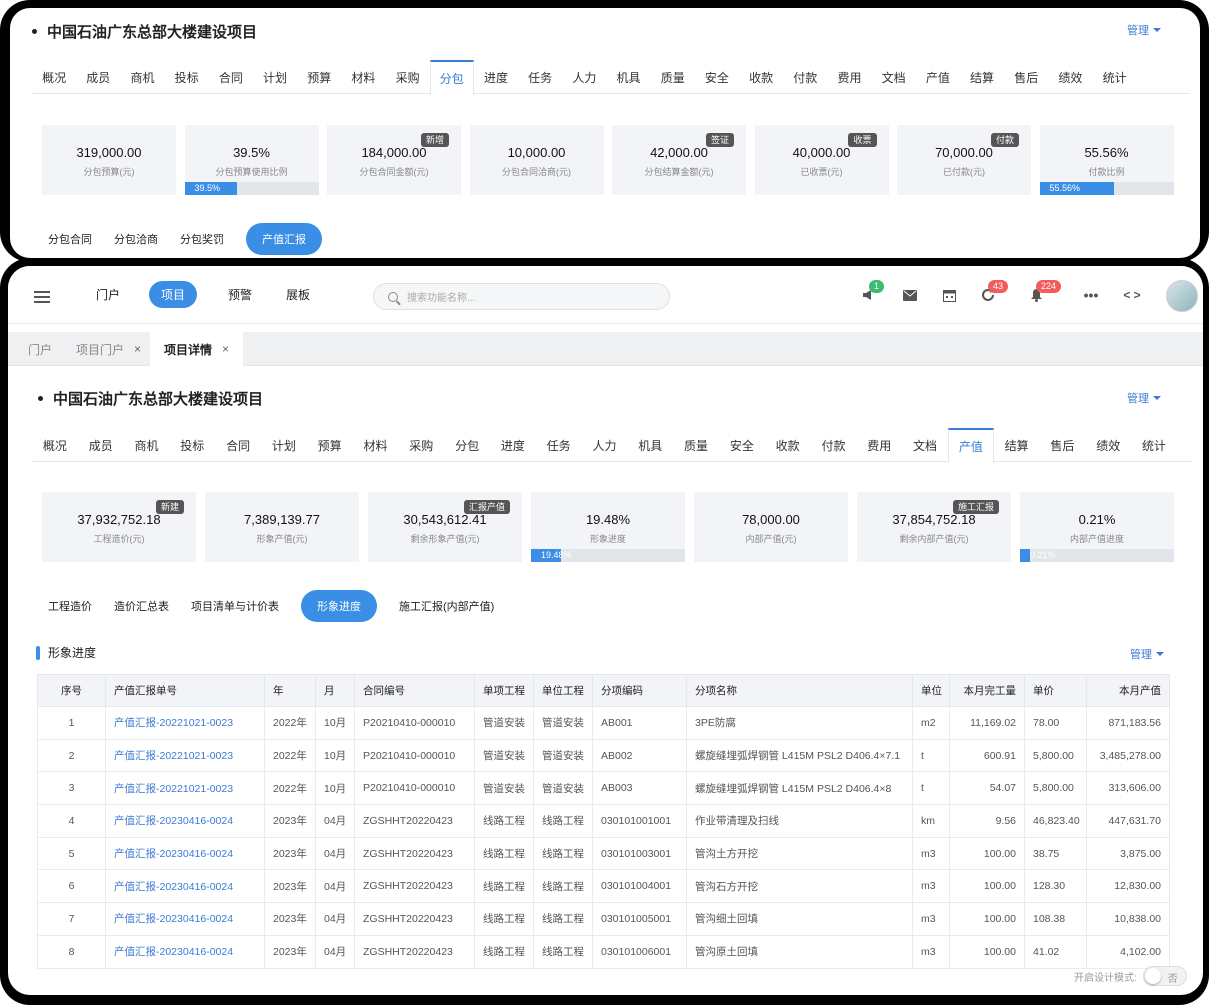  I want to click on stat-badge: 收票, so click(862, 140).